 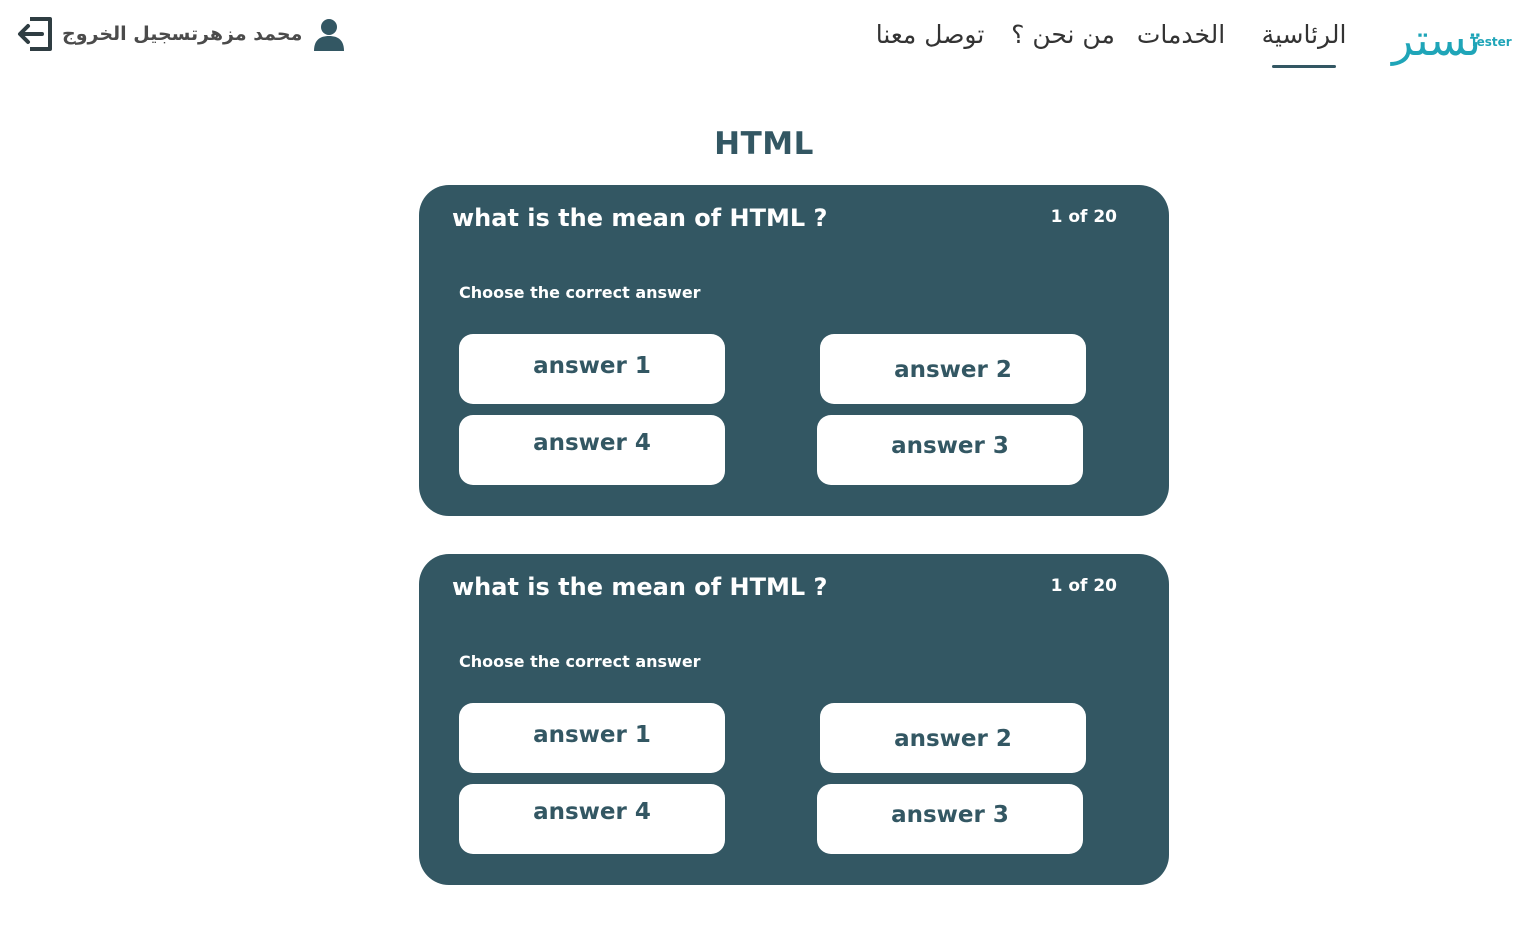 What do you see at coordinates (35, 34) in the screenshot?
I see `logout-icon` at bounding box center [35, 34].